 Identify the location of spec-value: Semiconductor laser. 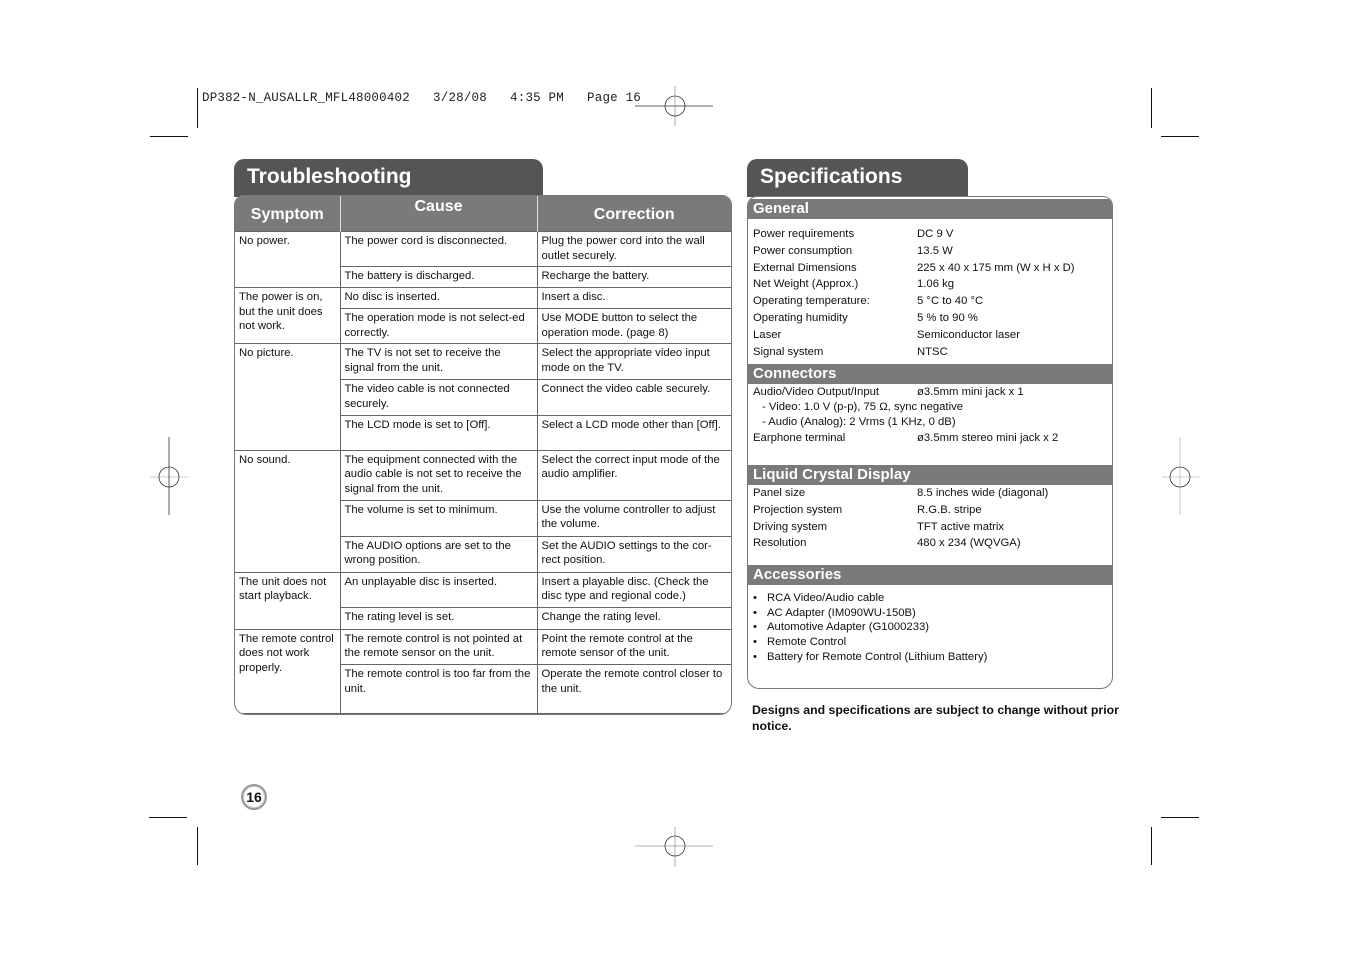
(968, 334).